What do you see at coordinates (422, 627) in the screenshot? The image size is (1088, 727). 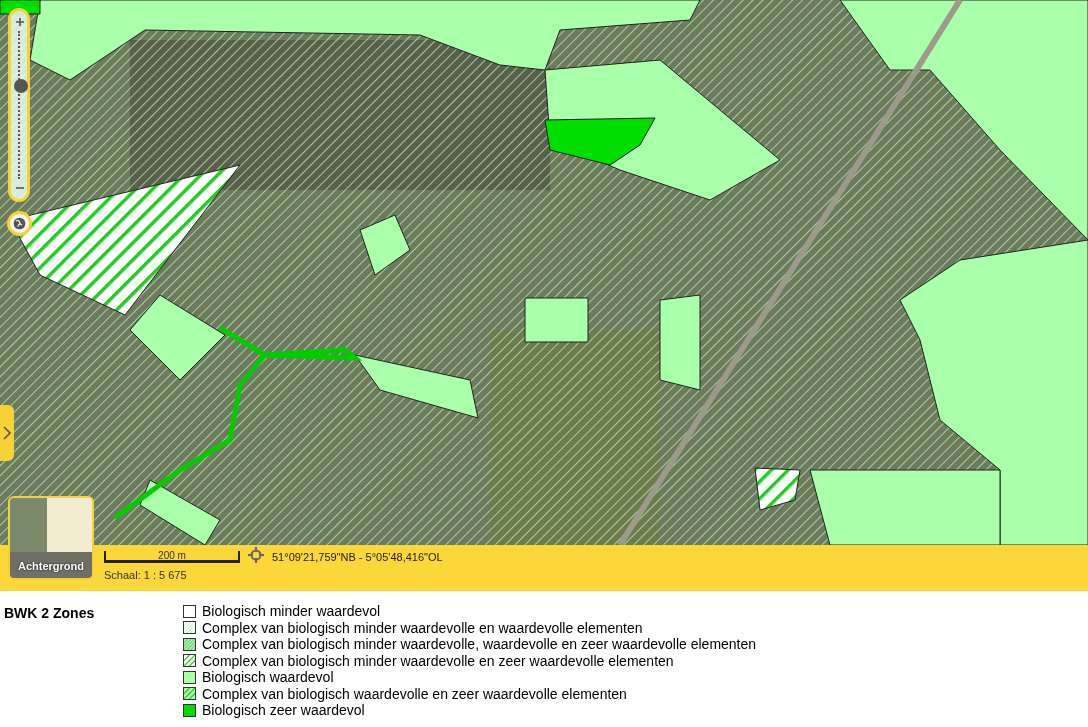 I see `legend-label: Complex van biologisch minder waardevolle en waardevolle elementen` at bounding box center [422, 627].